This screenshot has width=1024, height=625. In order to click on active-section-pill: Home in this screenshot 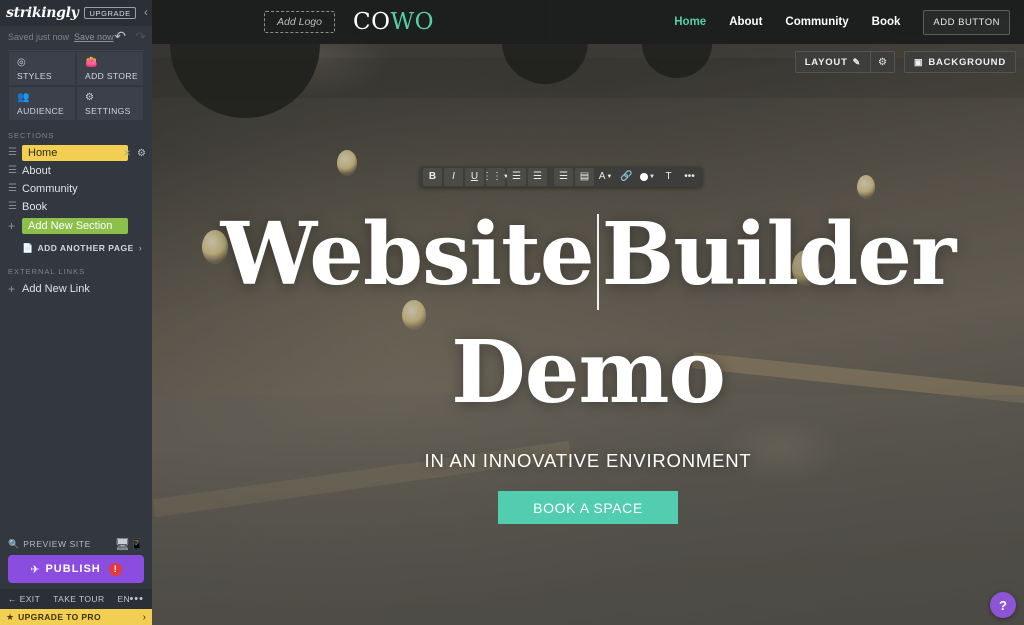, I will do `click(75, 153)`.